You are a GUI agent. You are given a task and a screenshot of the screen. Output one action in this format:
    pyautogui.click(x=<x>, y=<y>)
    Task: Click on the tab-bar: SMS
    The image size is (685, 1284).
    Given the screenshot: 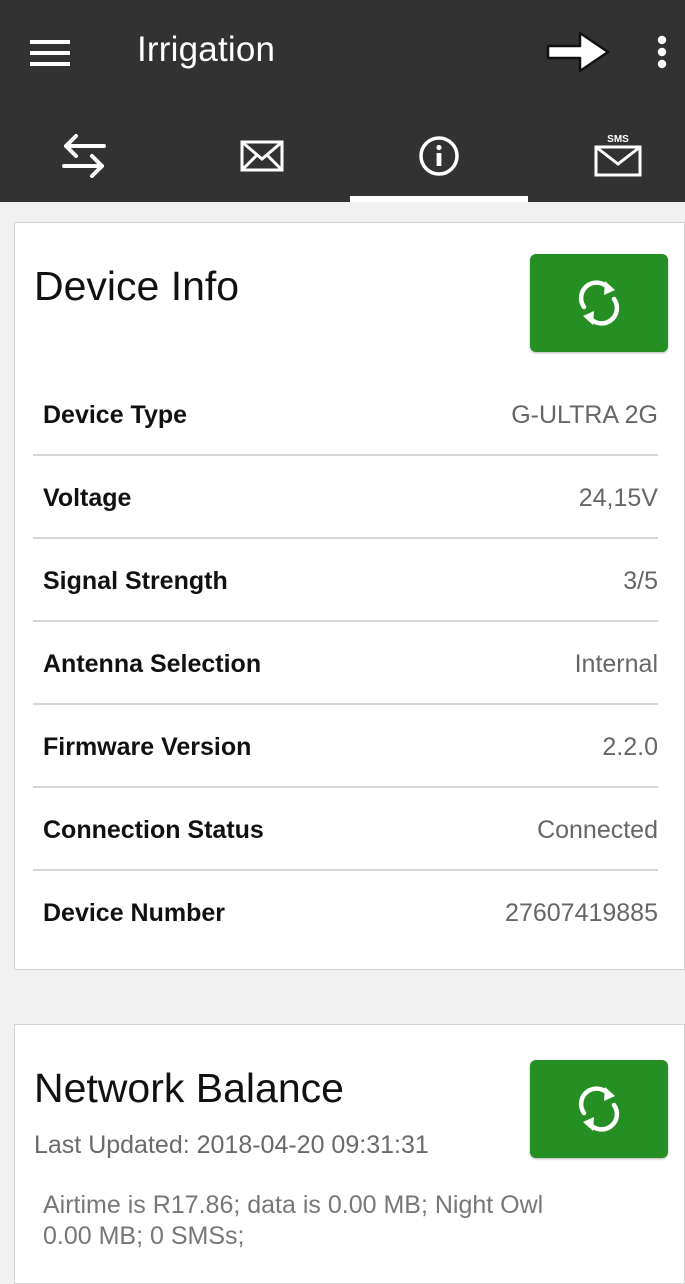 What is the action you would take?
    pyautogui.click(x=342, y=153)
    